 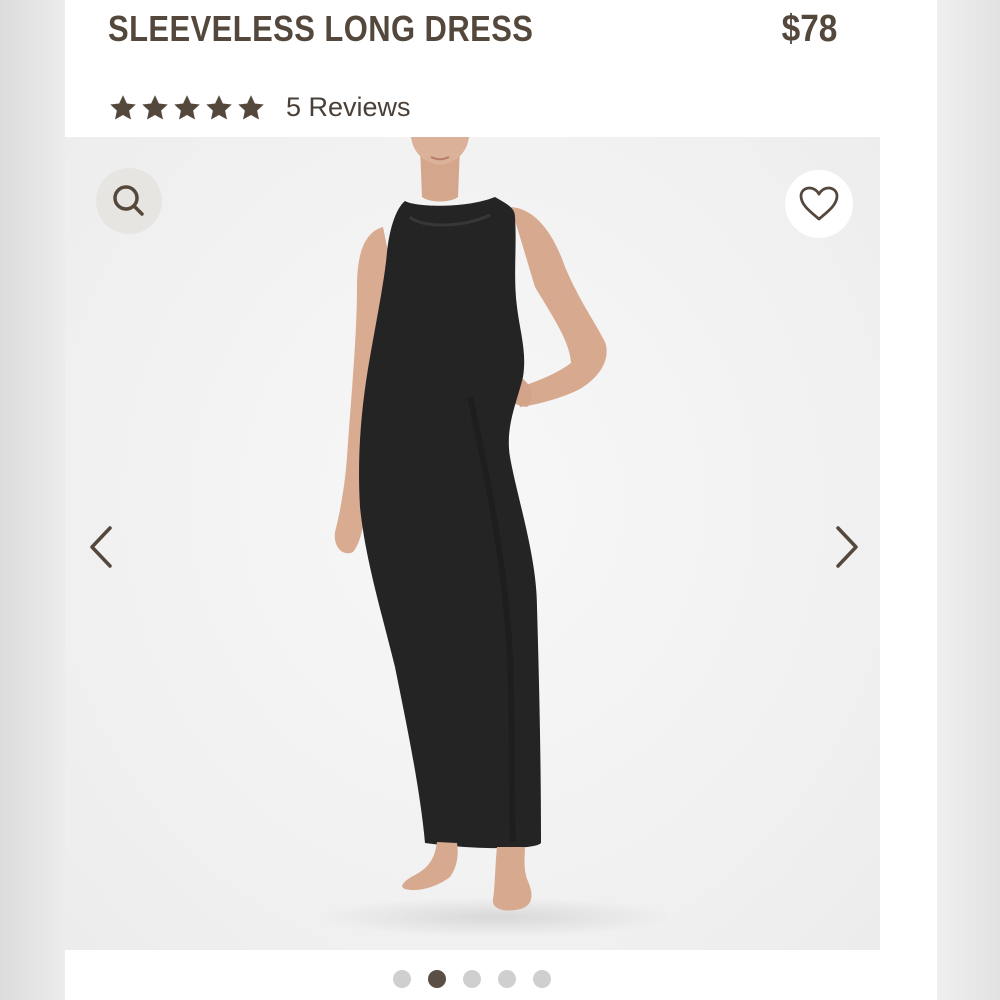 I want to click on chevron-left-icon, so click(x=101, y=547).